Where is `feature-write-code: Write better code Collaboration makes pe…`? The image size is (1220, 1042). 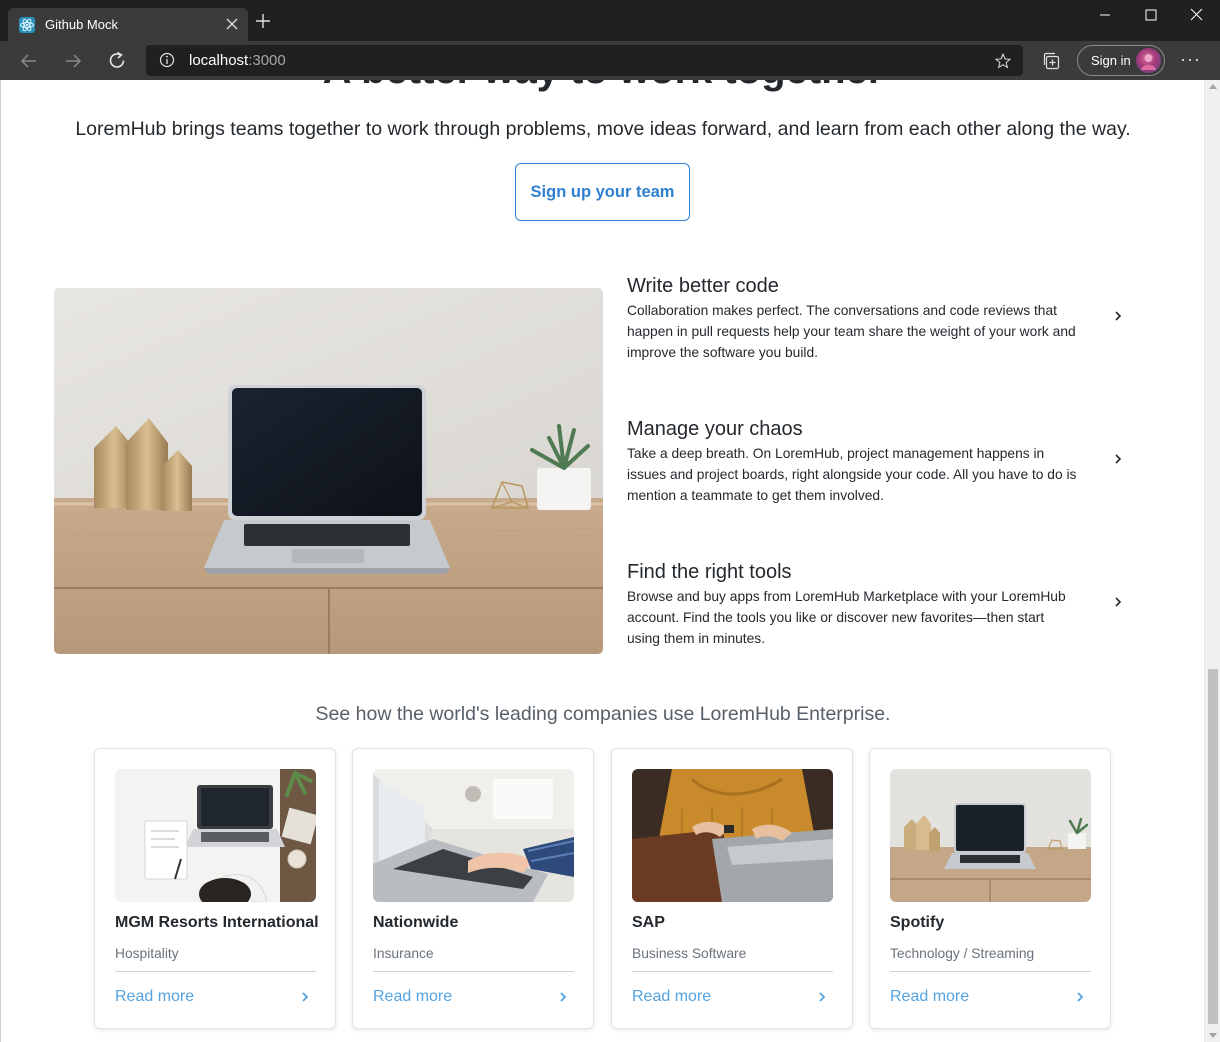 feature-write-code: Write better code Collaboration makes pe… is located at coordinates (877, 318).